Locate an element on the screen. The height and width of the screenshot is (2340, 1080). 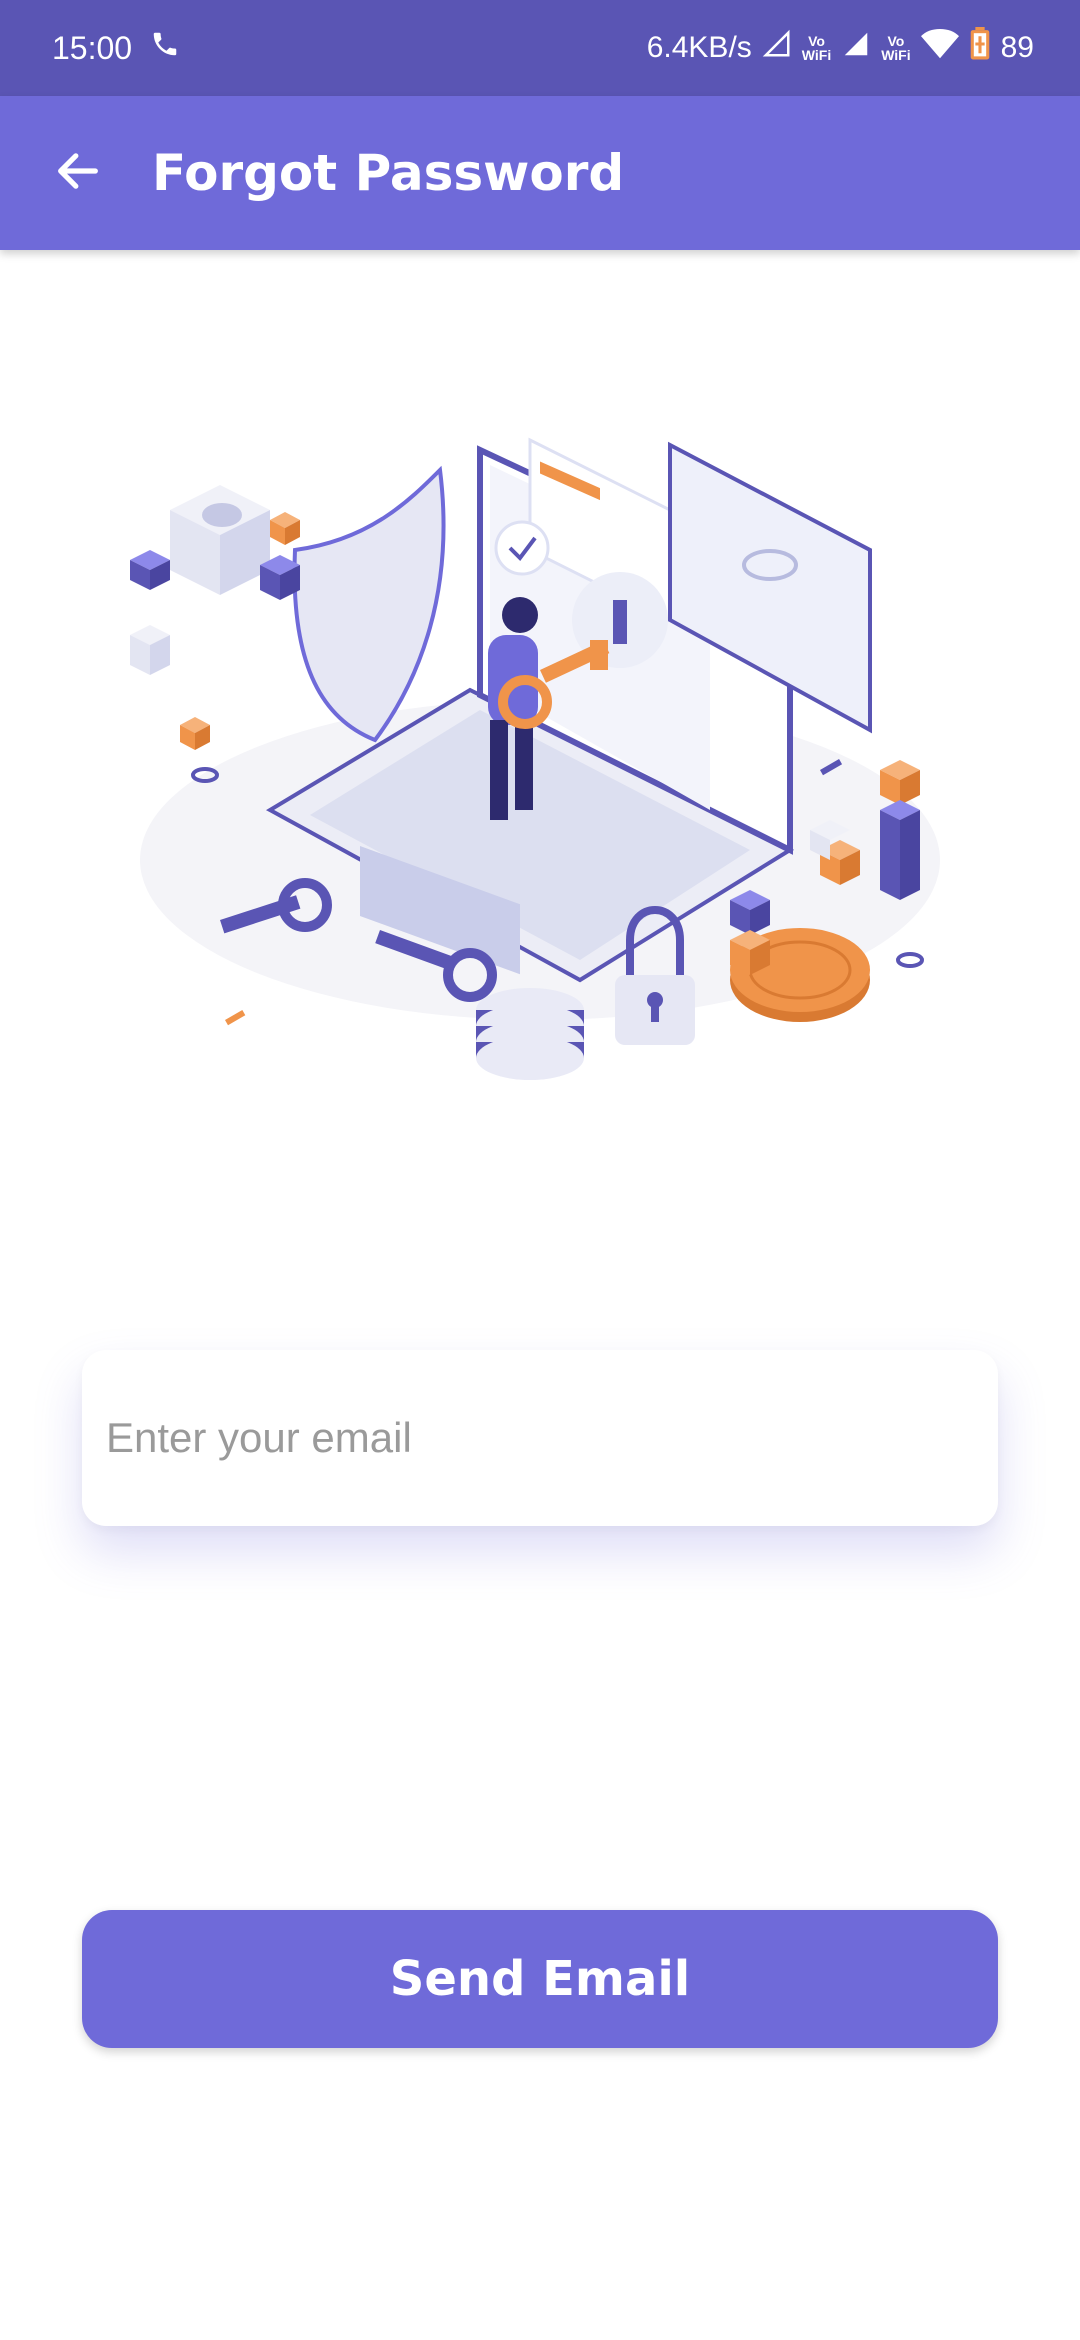
vowifi-label-1: Vo WiFi is located at coordinates (816, 48).